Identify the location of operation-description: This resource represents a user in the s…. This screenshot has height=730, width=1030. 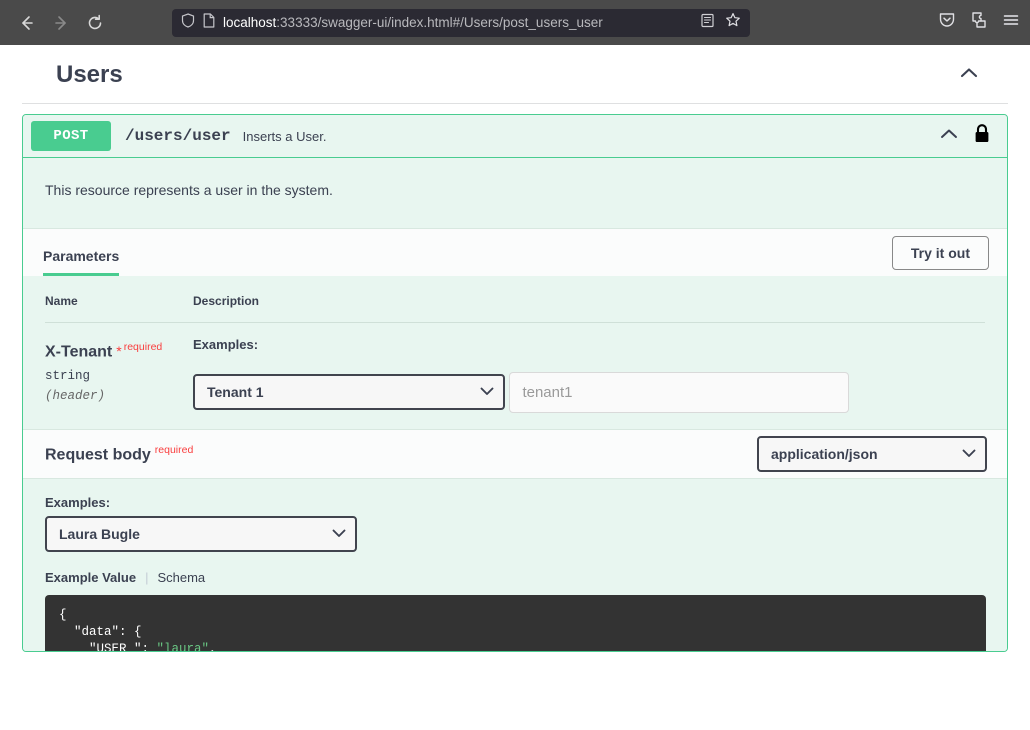
(515, 193).